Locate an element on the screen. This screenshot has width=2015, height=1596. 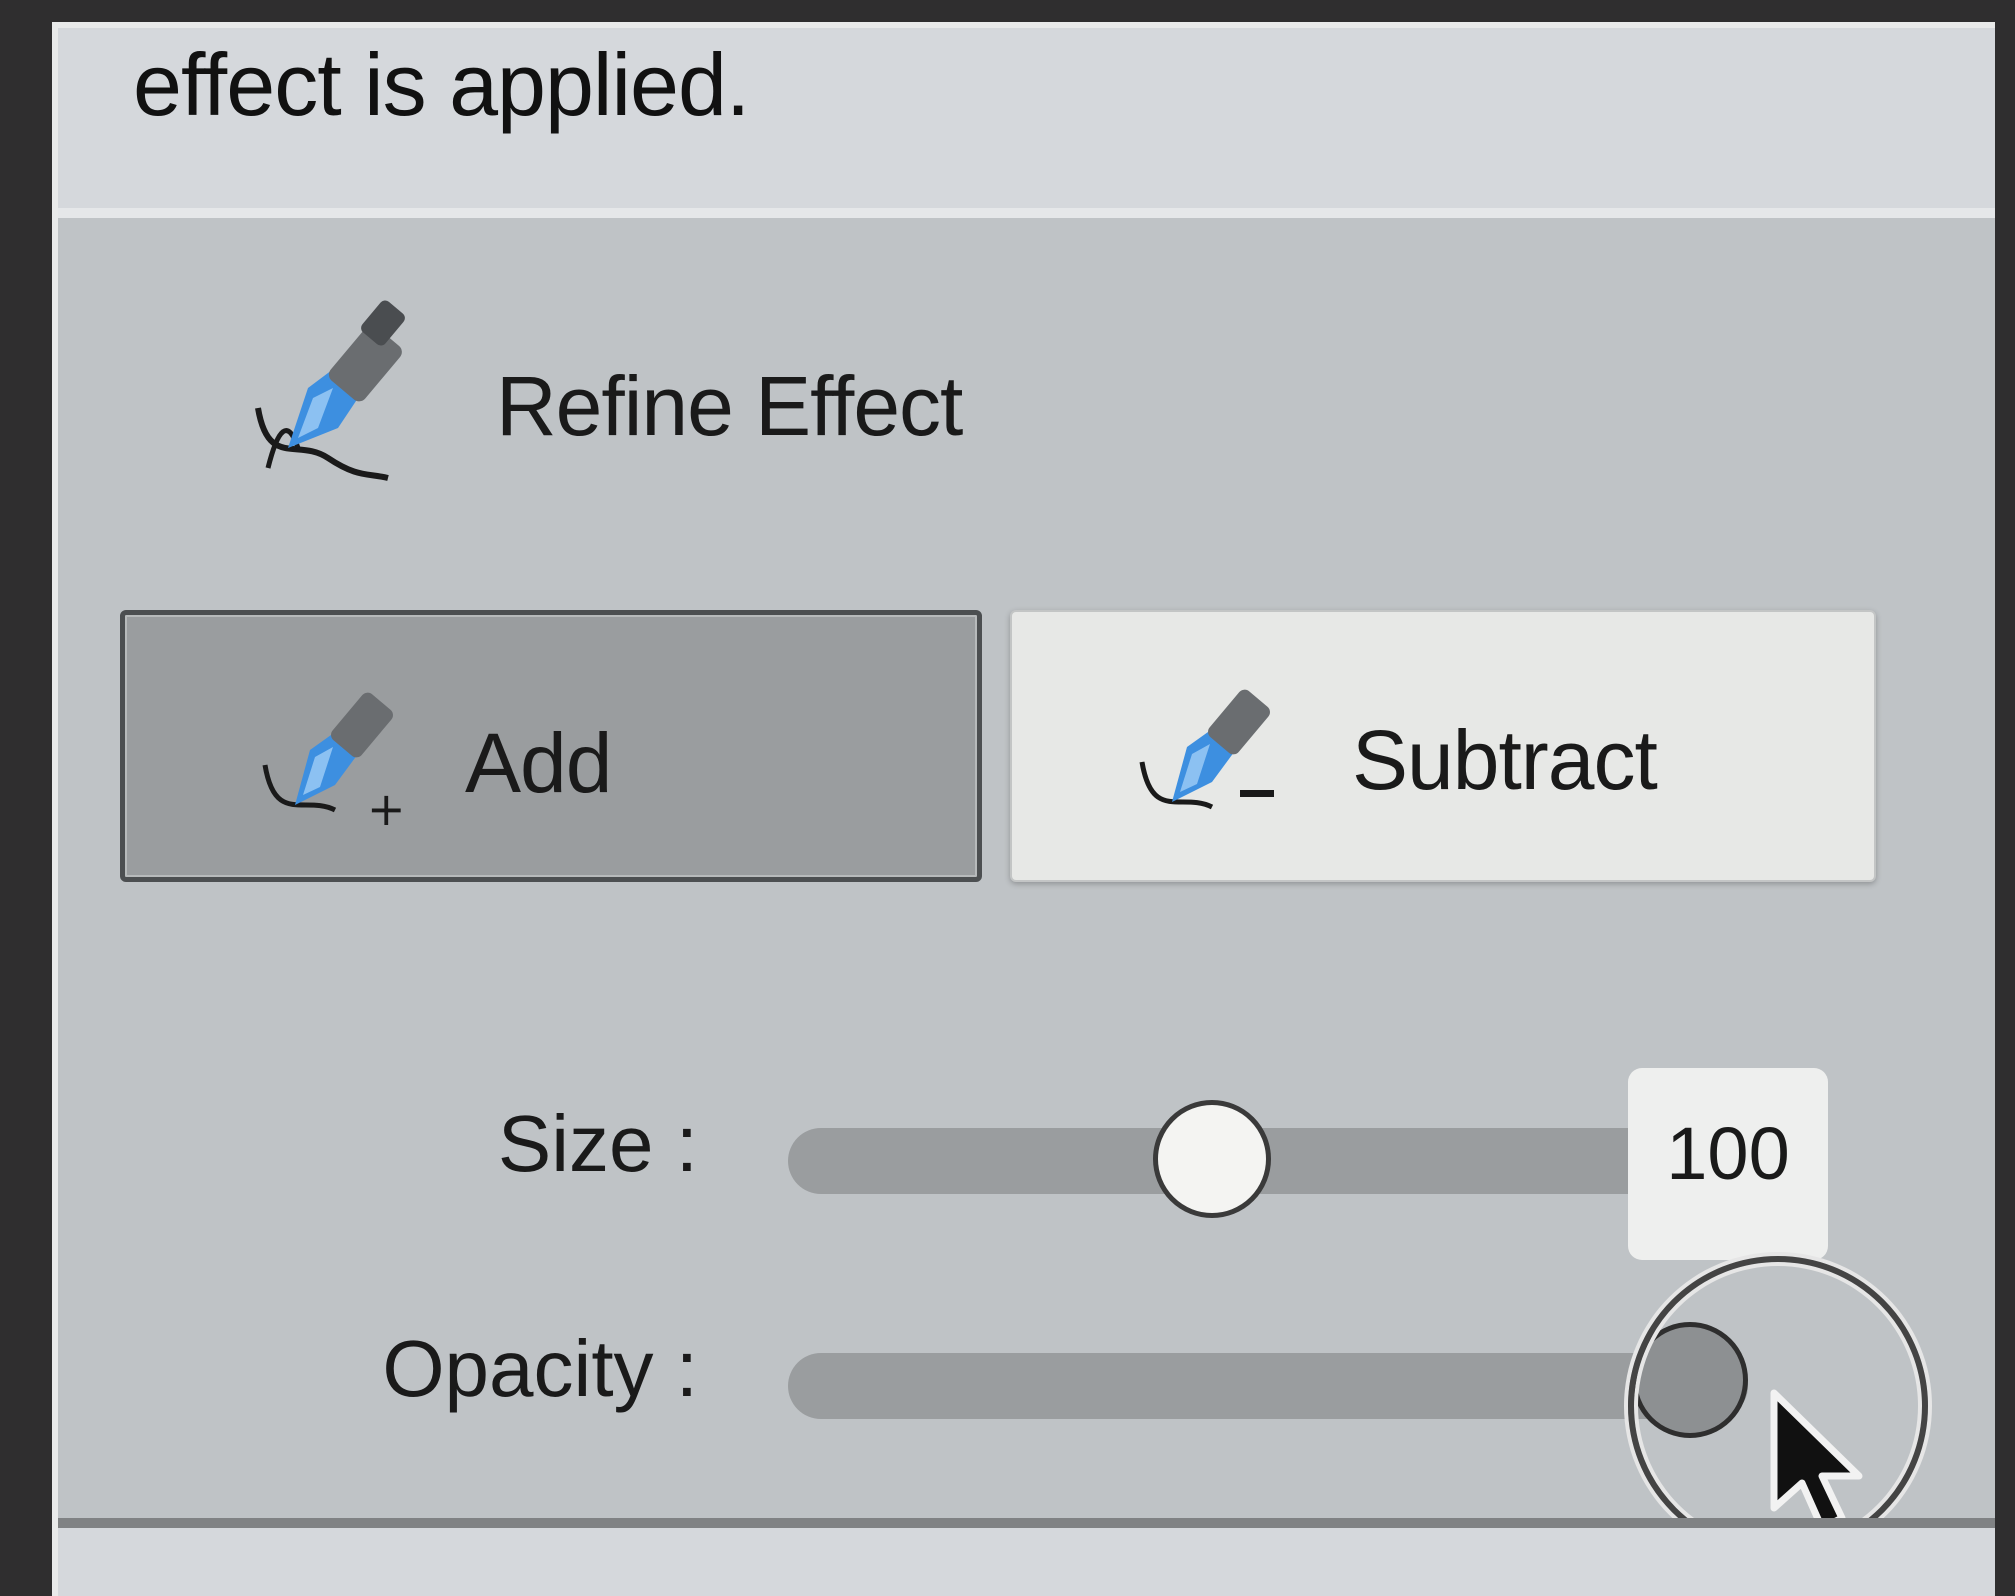
brush-icon is located at coordinates (330, 390).